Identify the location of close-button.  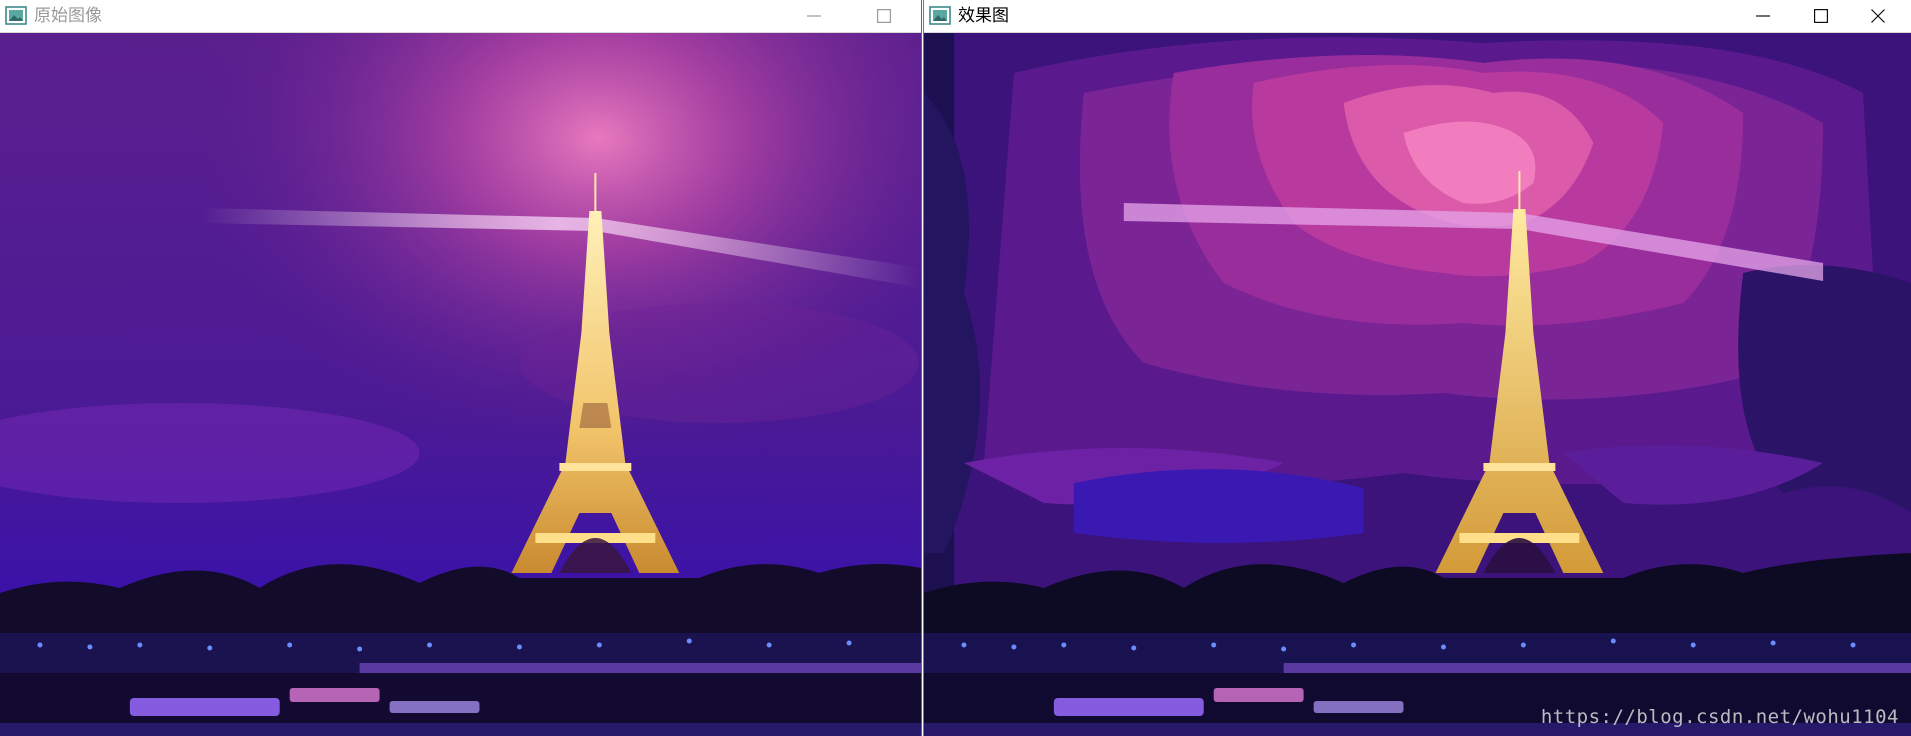
(1878, 16).